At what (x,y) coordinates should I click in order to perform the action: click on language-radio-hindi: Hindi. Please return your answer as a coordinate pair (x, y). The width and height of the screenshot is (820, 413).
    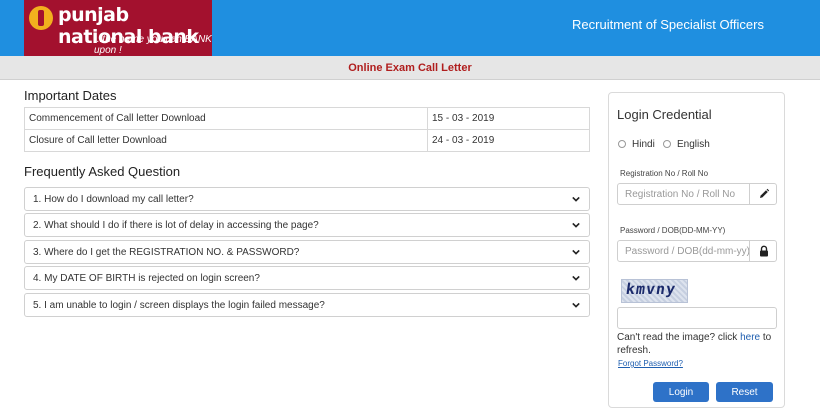
    Looking at the image, I should click on (636, 144).